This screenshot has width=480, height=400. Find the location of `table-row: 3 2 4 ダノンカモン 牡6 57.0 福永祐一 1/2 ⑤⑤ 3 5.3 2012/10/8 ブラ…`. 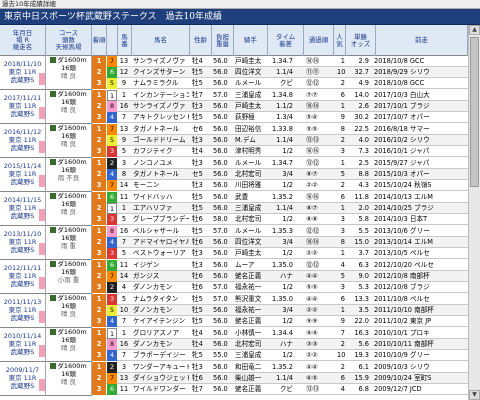

table-row: 3 2 4 ダノンカモン 牡6 57.0 福永祐一 1/2 ⑤⑤ 3 5.3 2012/10/8 ブラ… is located at coordinates (280, 287).